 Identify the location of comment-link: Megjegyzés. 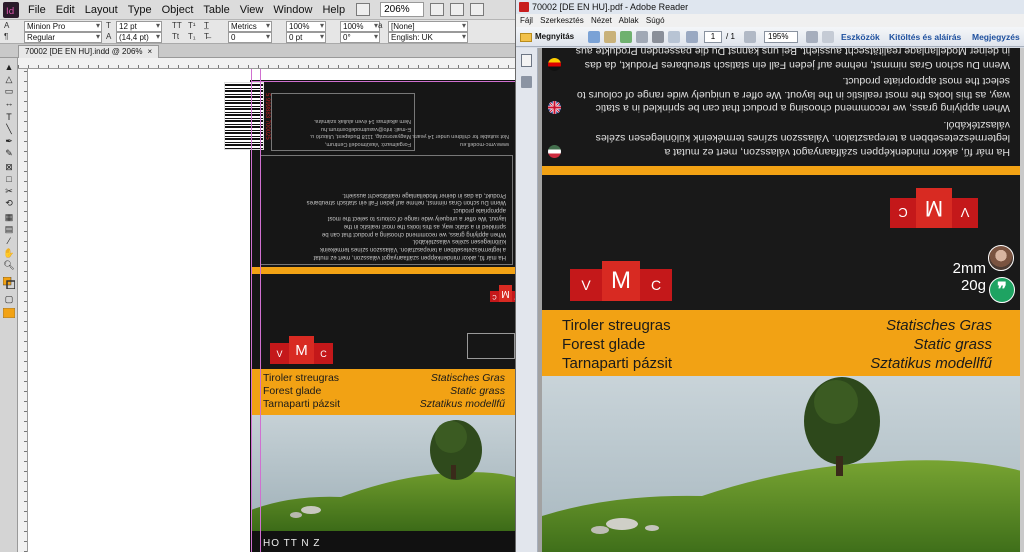
(996, 37).